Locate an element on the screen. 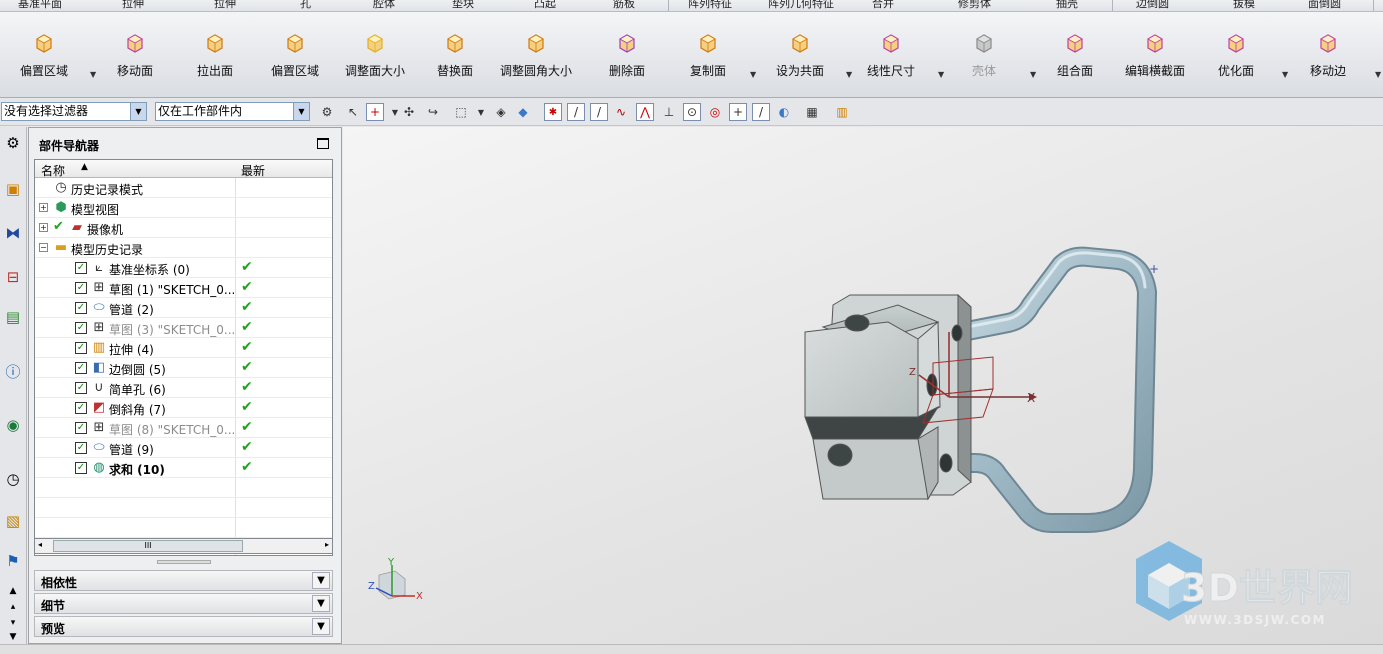 This screenshot has height=654, width=1383. snap-bounded-icon: ◐ is located at coordinates (784, 112).